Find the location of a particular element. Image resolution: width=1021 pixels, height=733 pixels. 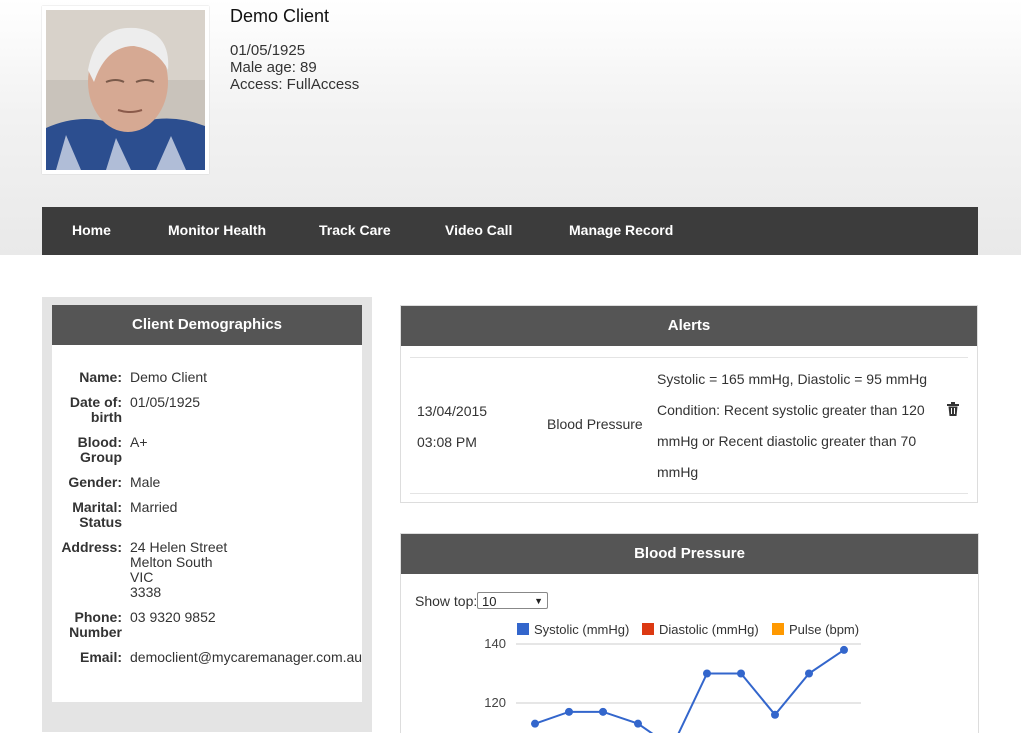

nav-home: Home is located at coordinates (91, 231).